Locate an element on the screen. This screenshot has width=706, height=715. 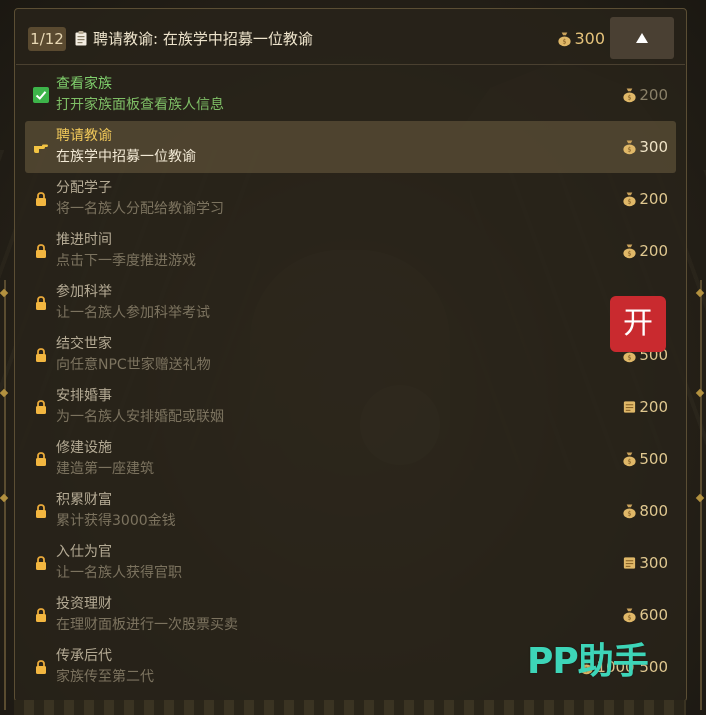
task-item: 参加科举让一名族人参加科举考试 is located at coordinates (350, 303).